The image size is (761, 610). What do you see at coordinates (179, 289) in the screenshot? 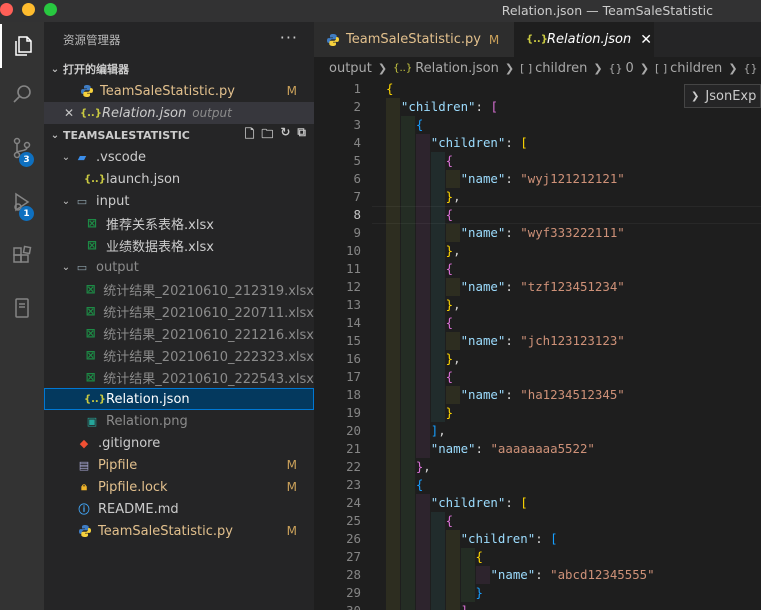
I see `tree-file-xlsx: ⊠ 统计结果_20210610_212319.xlsx` at bounding box center [179, 289].